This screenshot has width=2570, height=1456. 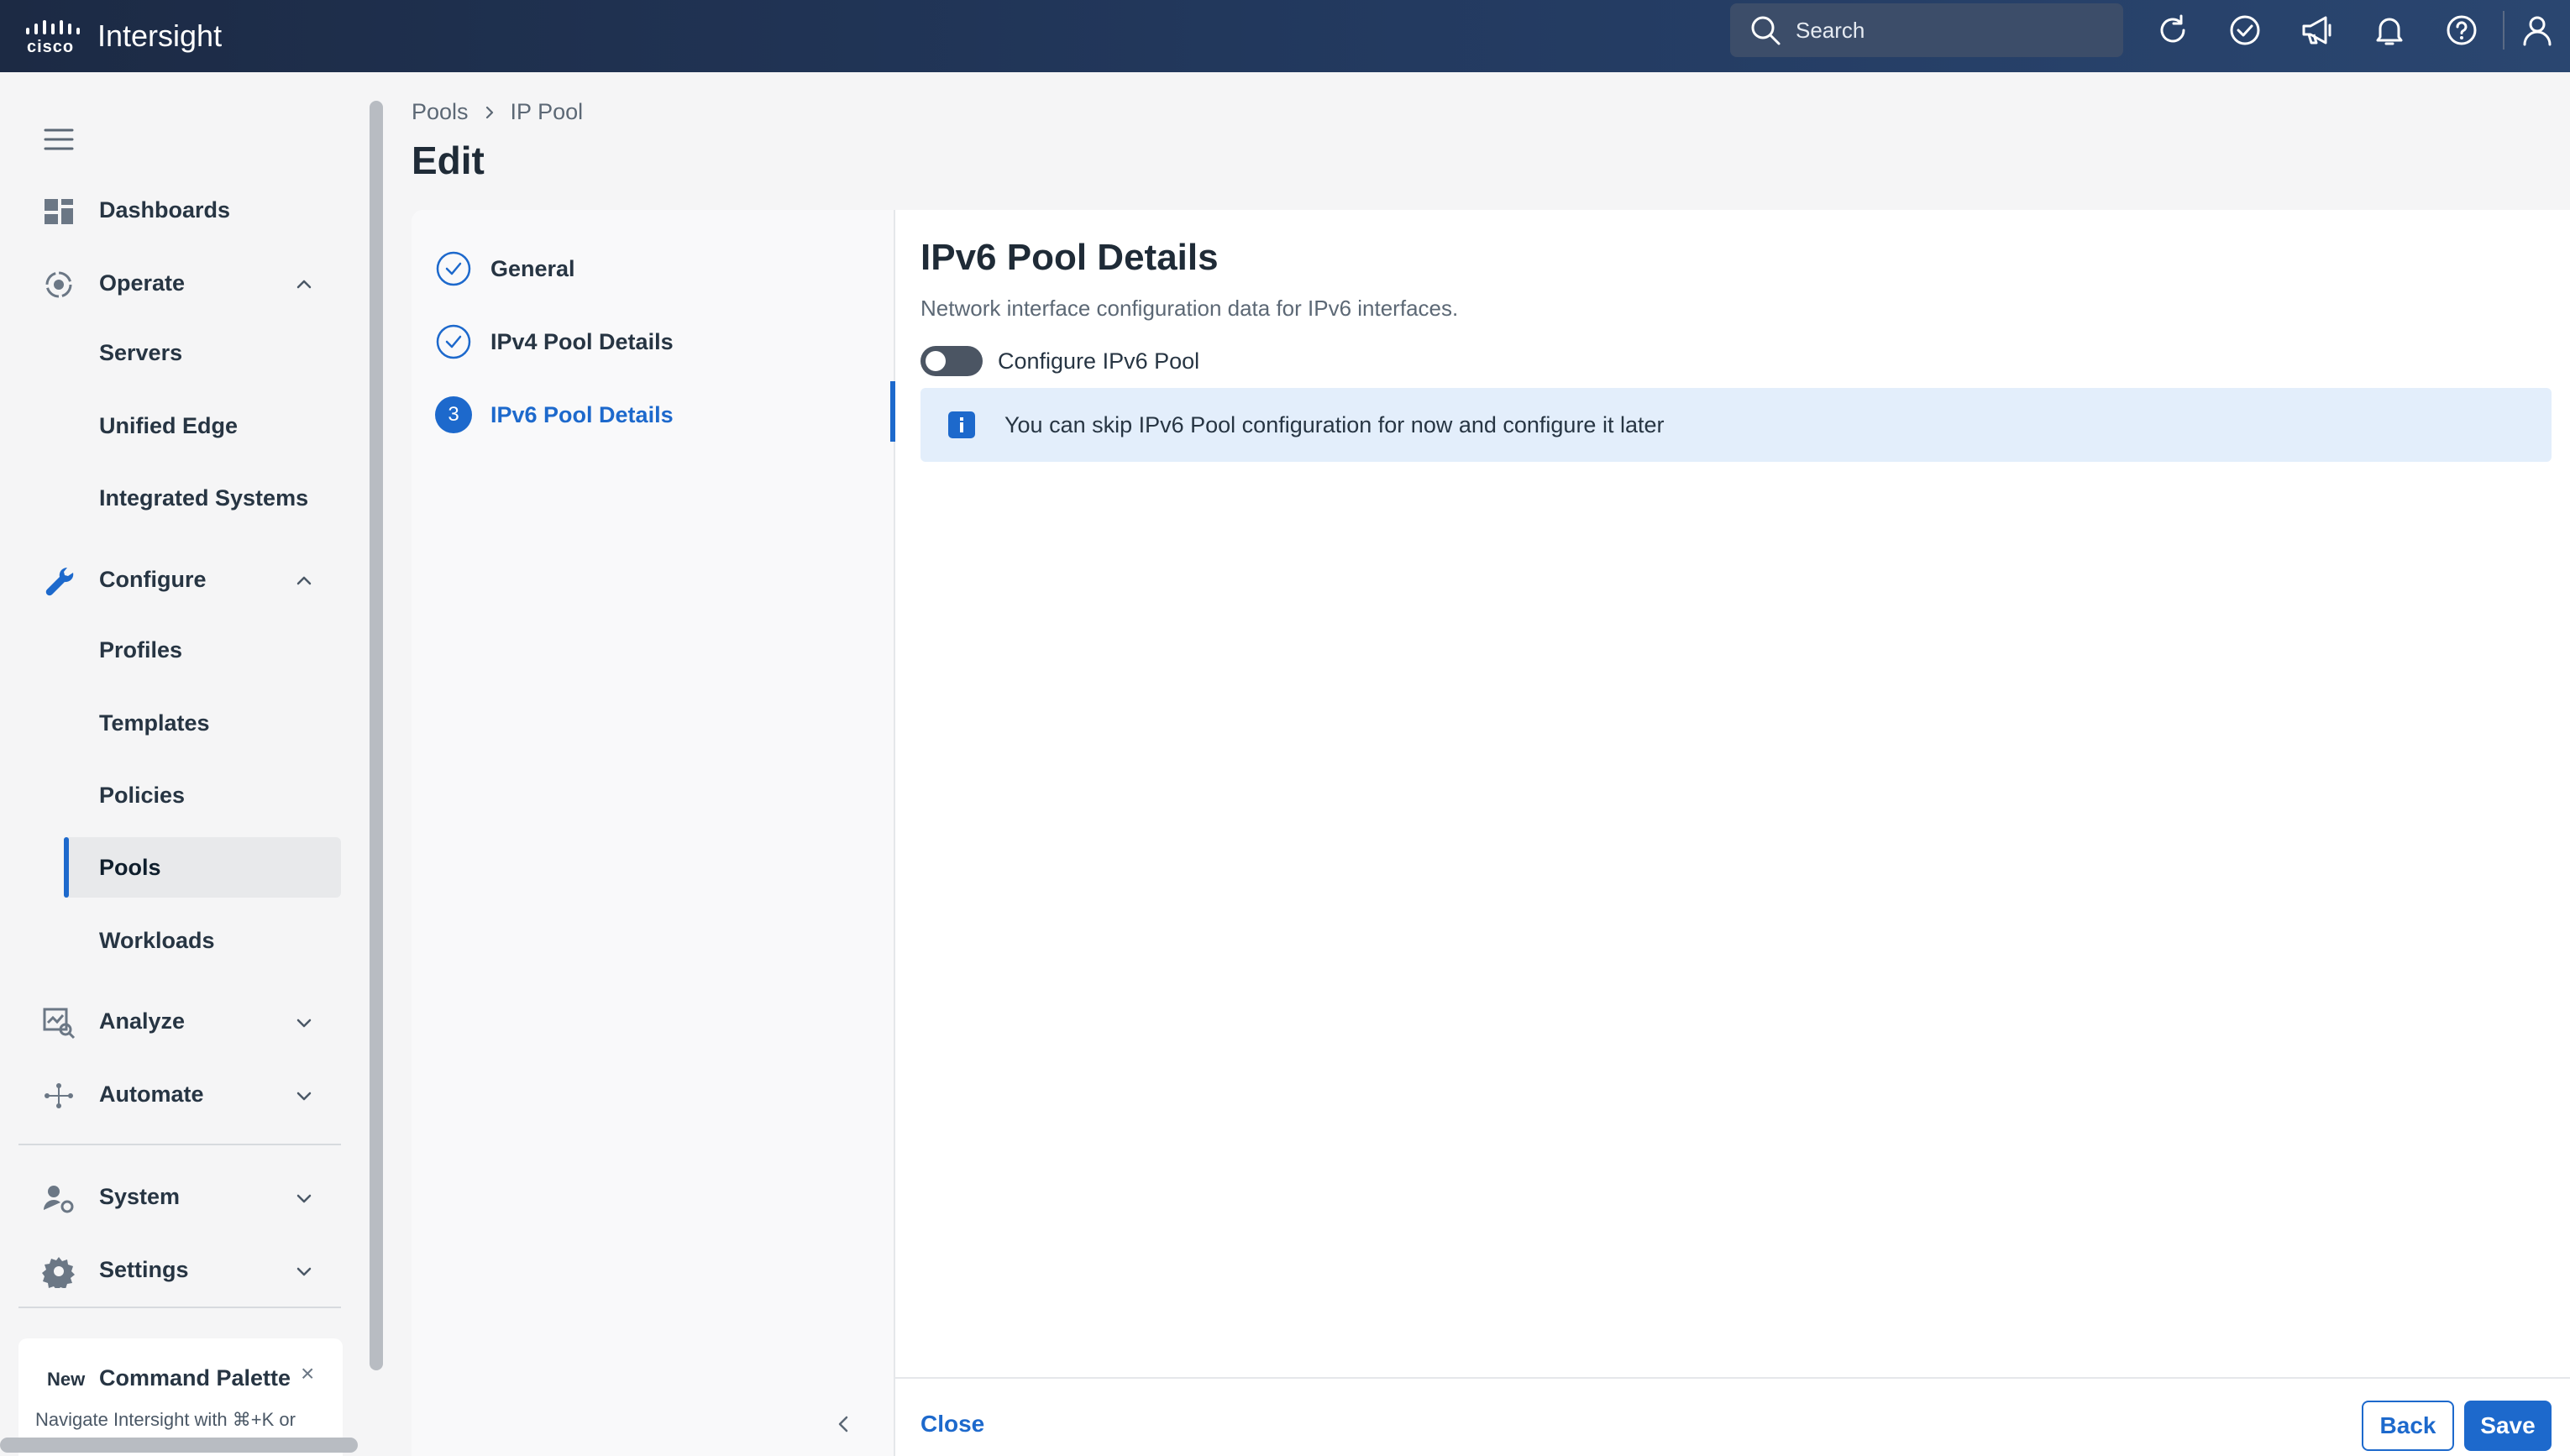 What do you see at coordinates (547, 112) in the screenshot?
I see `breadcrumb-ip-pool: IP Pool` at bounding box center [547, 112].